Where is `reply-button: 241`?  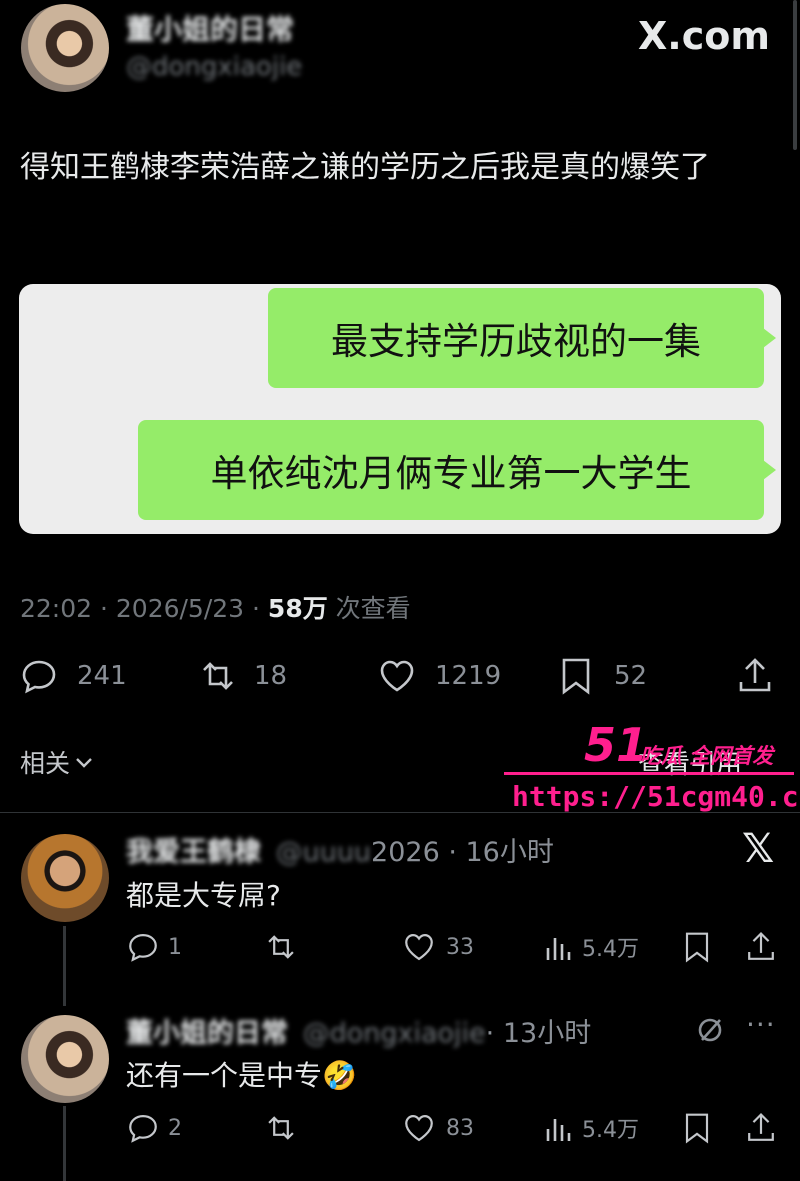 reply-button: 241 is located at coordinates (73, 676).